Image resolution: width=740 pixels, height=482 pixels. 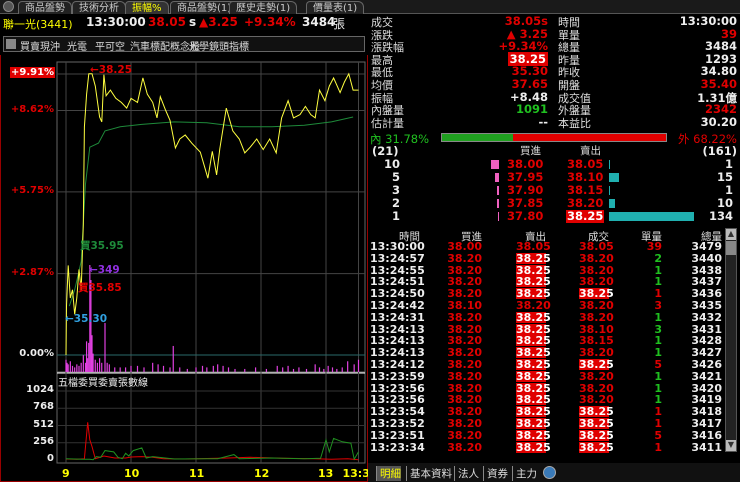 What do you see at coordinates (478, 137) in the screenshot?
I see `inner-volume-fill` at bounding box center [478, 137].